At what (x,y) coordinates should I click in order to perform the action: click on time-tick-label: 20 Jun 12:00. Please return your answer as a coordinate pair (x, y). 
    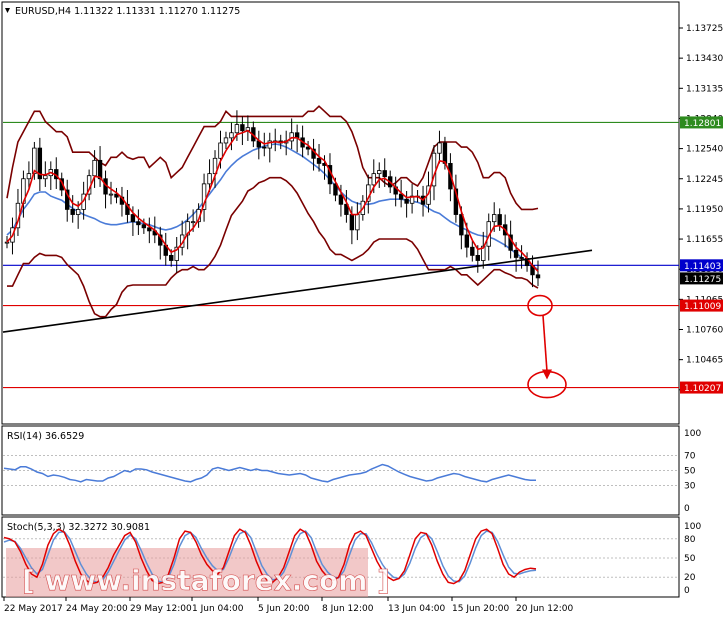
    Looking at the image, I should click on (544, 609).